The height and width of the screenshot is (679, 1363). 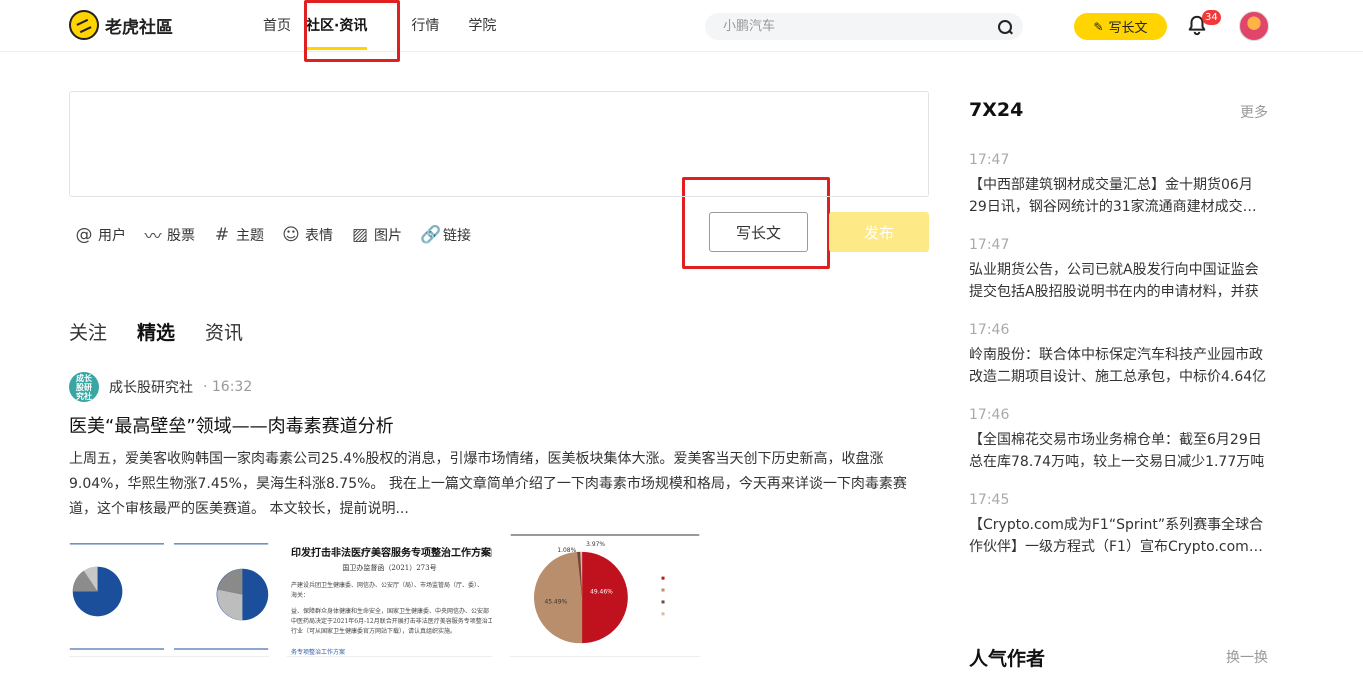 I want to click on search-icon, so click(x=1005, y=27).